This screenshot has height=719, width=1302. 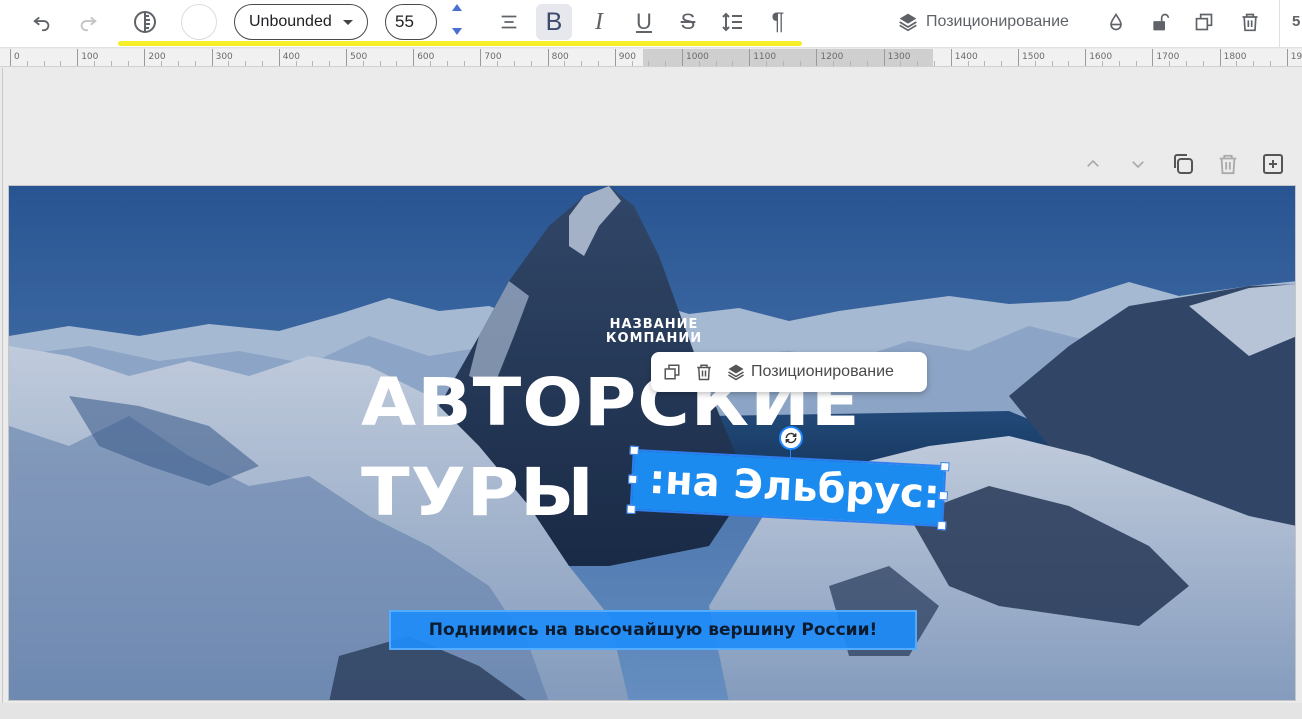 I want to click on ruler-tick: 200, so click(x=155, y=57).